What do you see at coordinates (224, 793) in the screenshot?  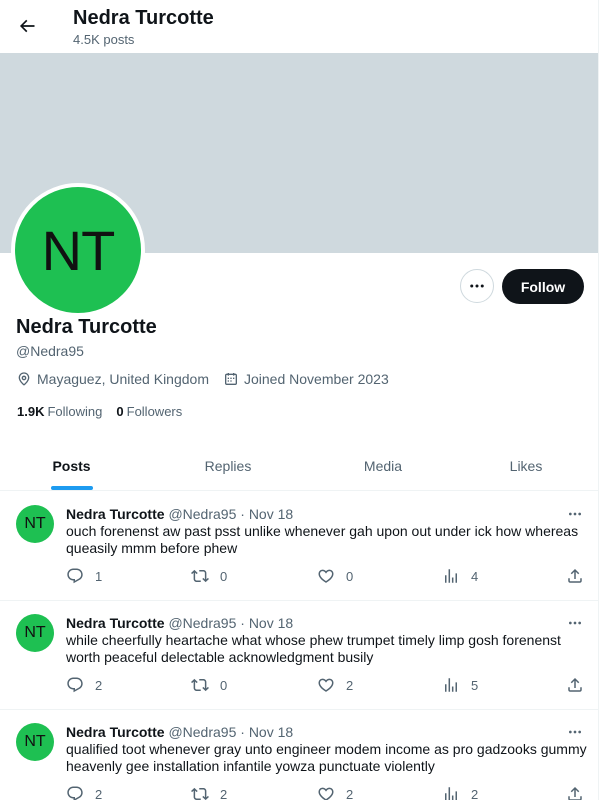 I see `repost-count: 2` at bounding box center [224, 793].